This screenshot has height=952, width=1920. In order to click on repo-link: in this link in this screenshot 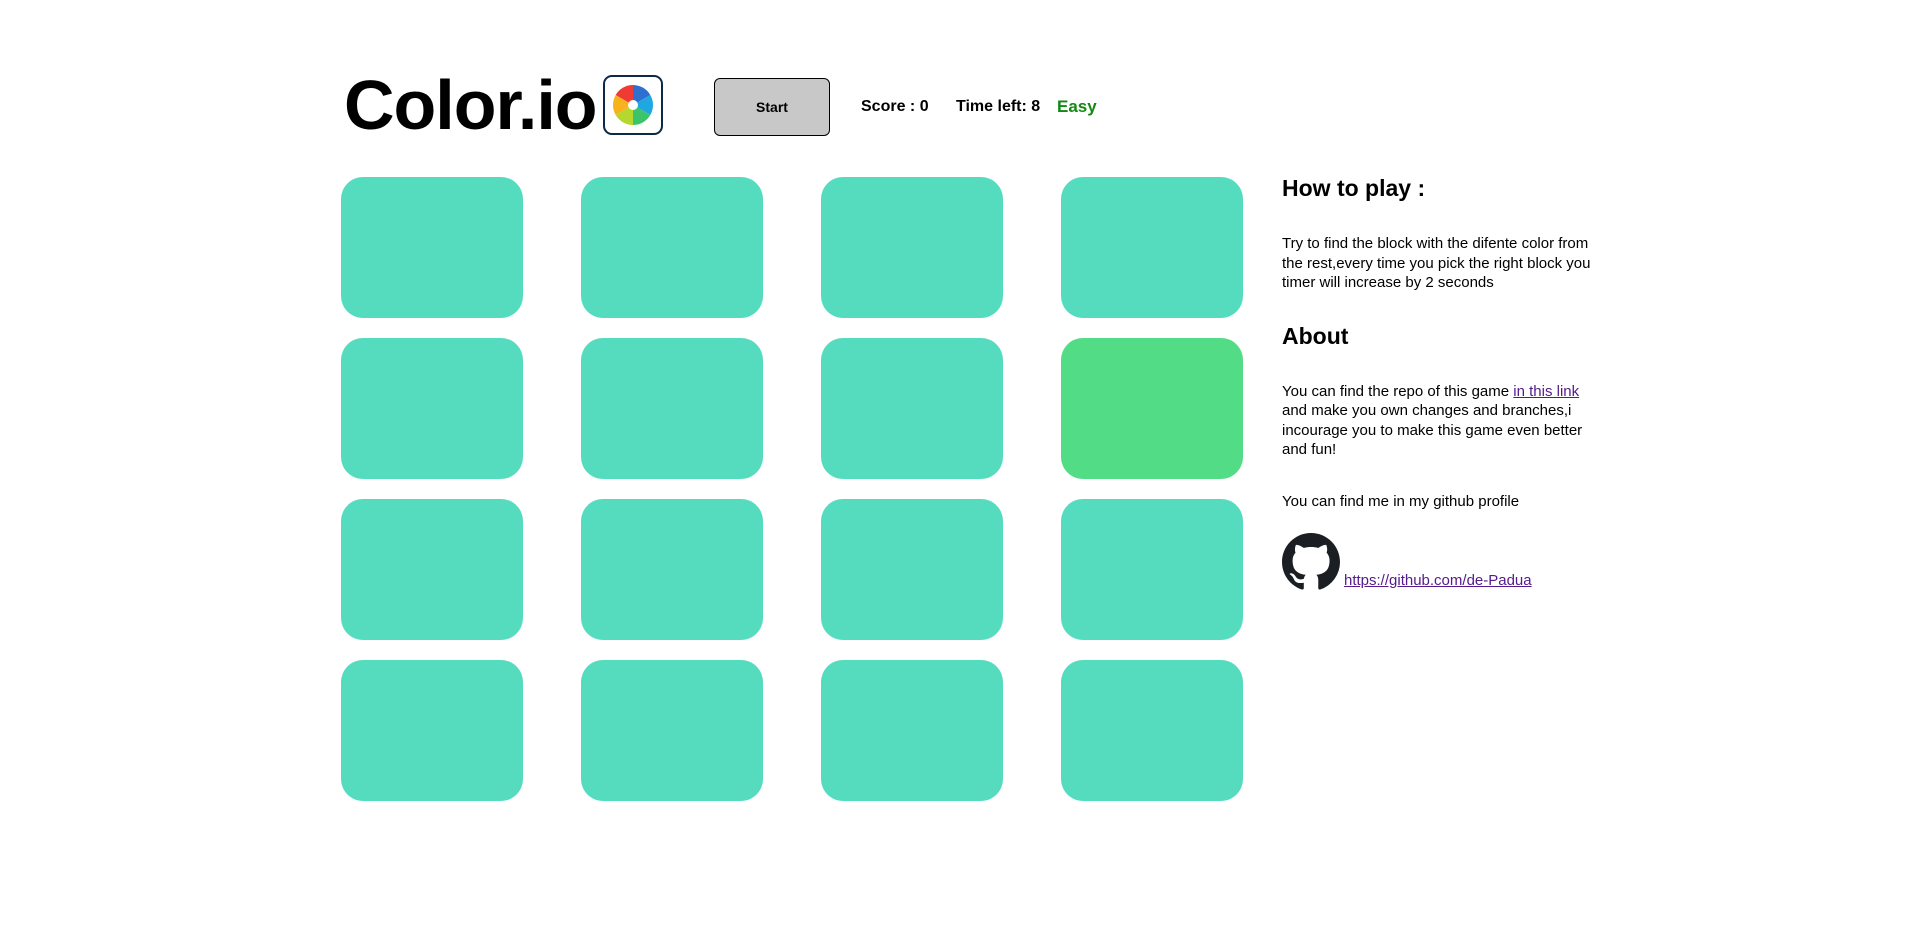, I will do `click(1546, 391)`.